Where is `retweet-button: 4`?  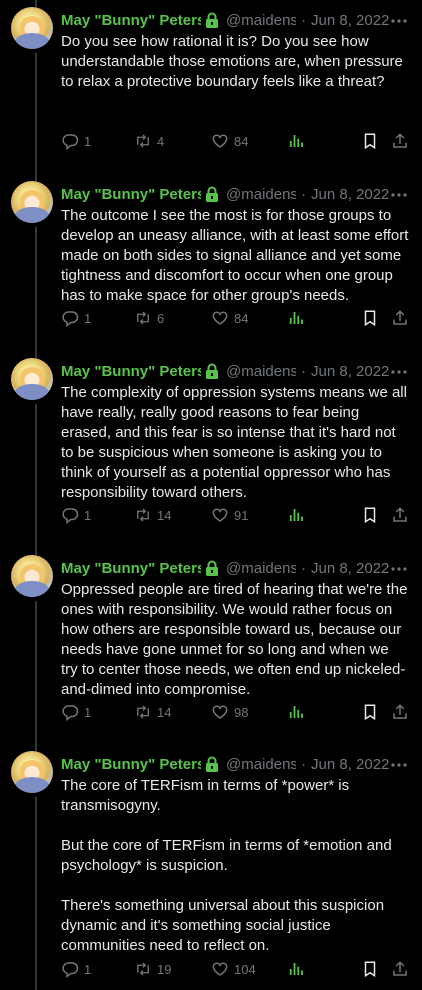 retweet-button: 4 is located at coordinates (149, 141).